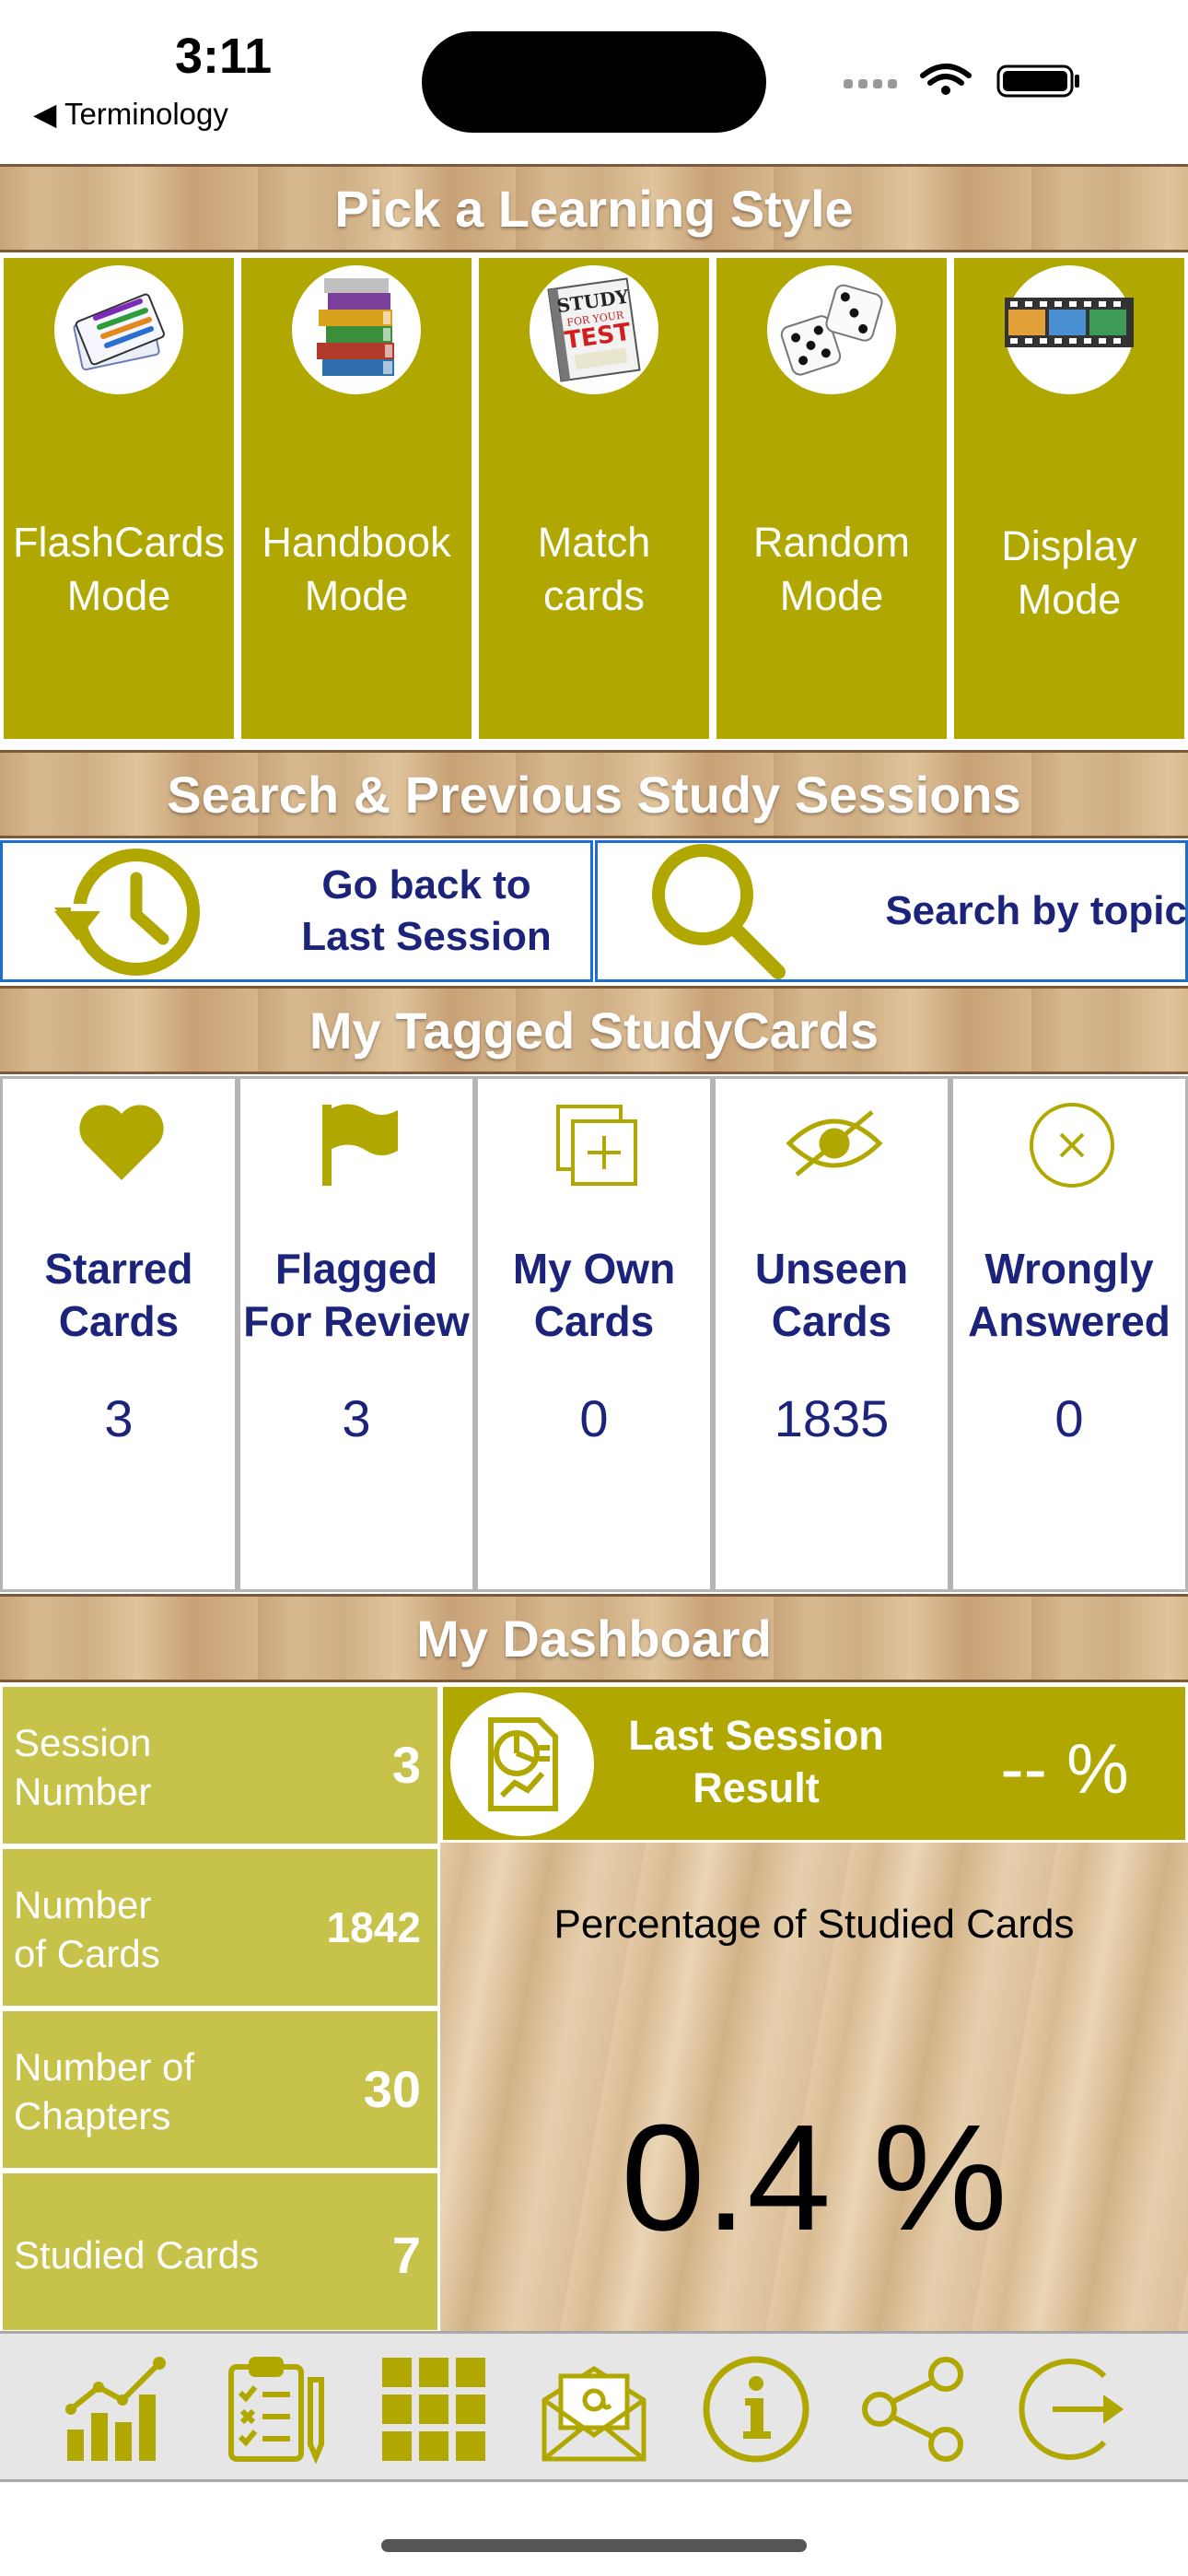  What do you see at coordinates (594, 569) in the screenshot?
I see `mode-label: Match cards` at bounding box center [594, 569].